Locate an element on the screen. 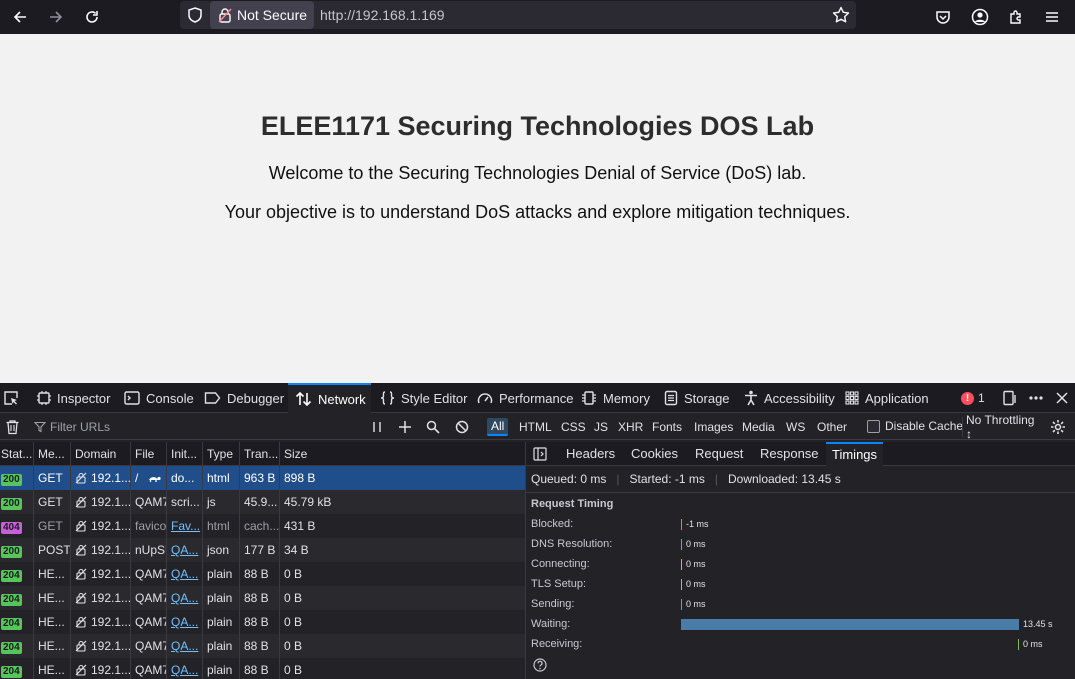  filter-type-xhr: XHR is located at coordinates (630, 427).